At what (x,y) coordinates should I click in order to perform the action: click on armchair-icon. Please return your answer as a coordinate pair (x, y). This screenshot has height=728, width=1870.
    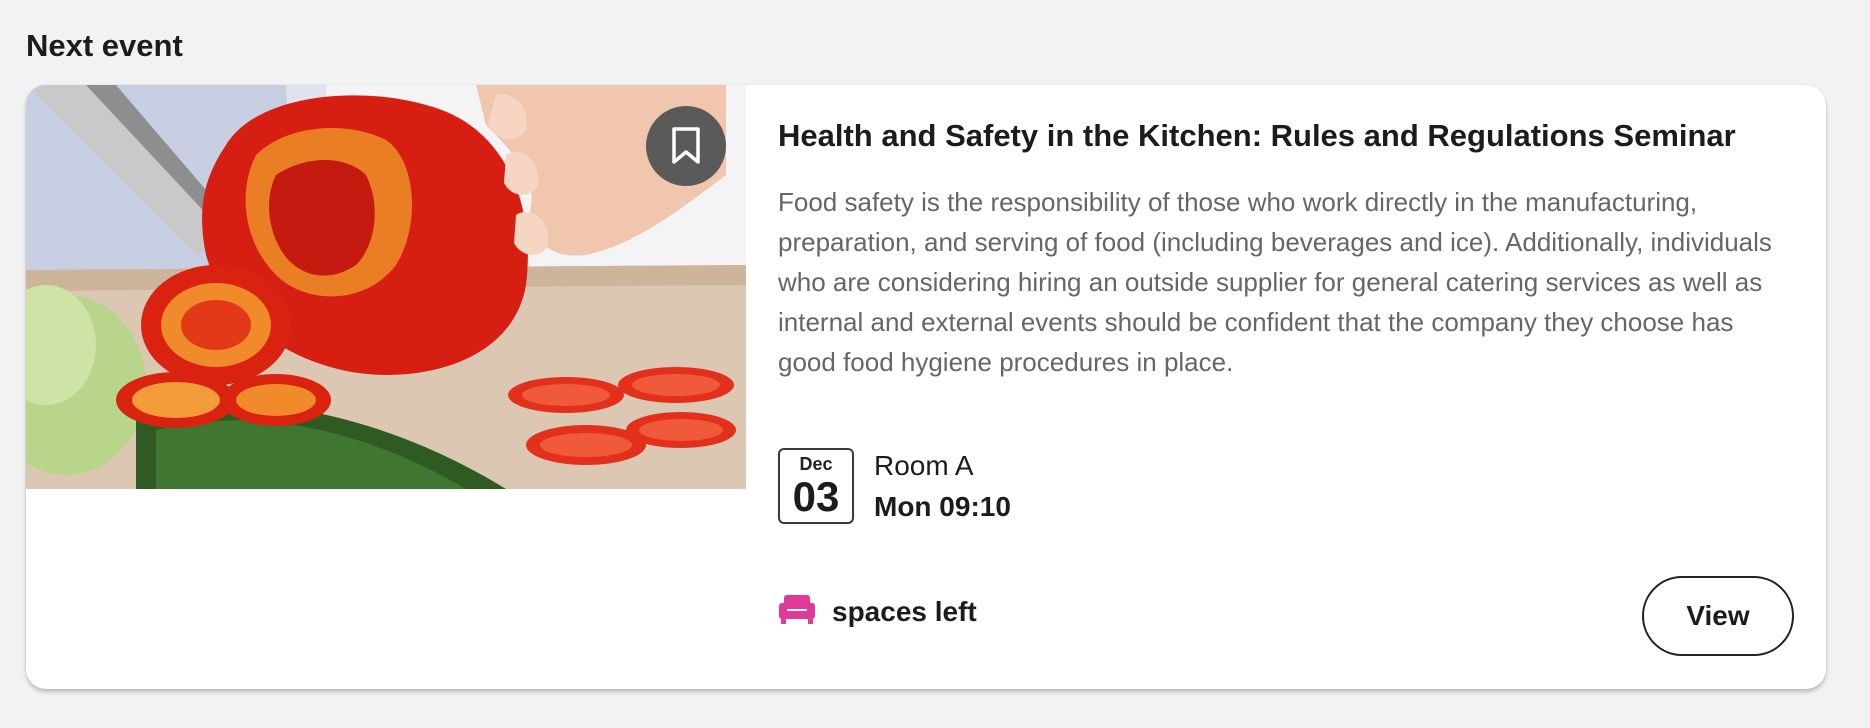
    Looking at the image, I should click on (797, 611).